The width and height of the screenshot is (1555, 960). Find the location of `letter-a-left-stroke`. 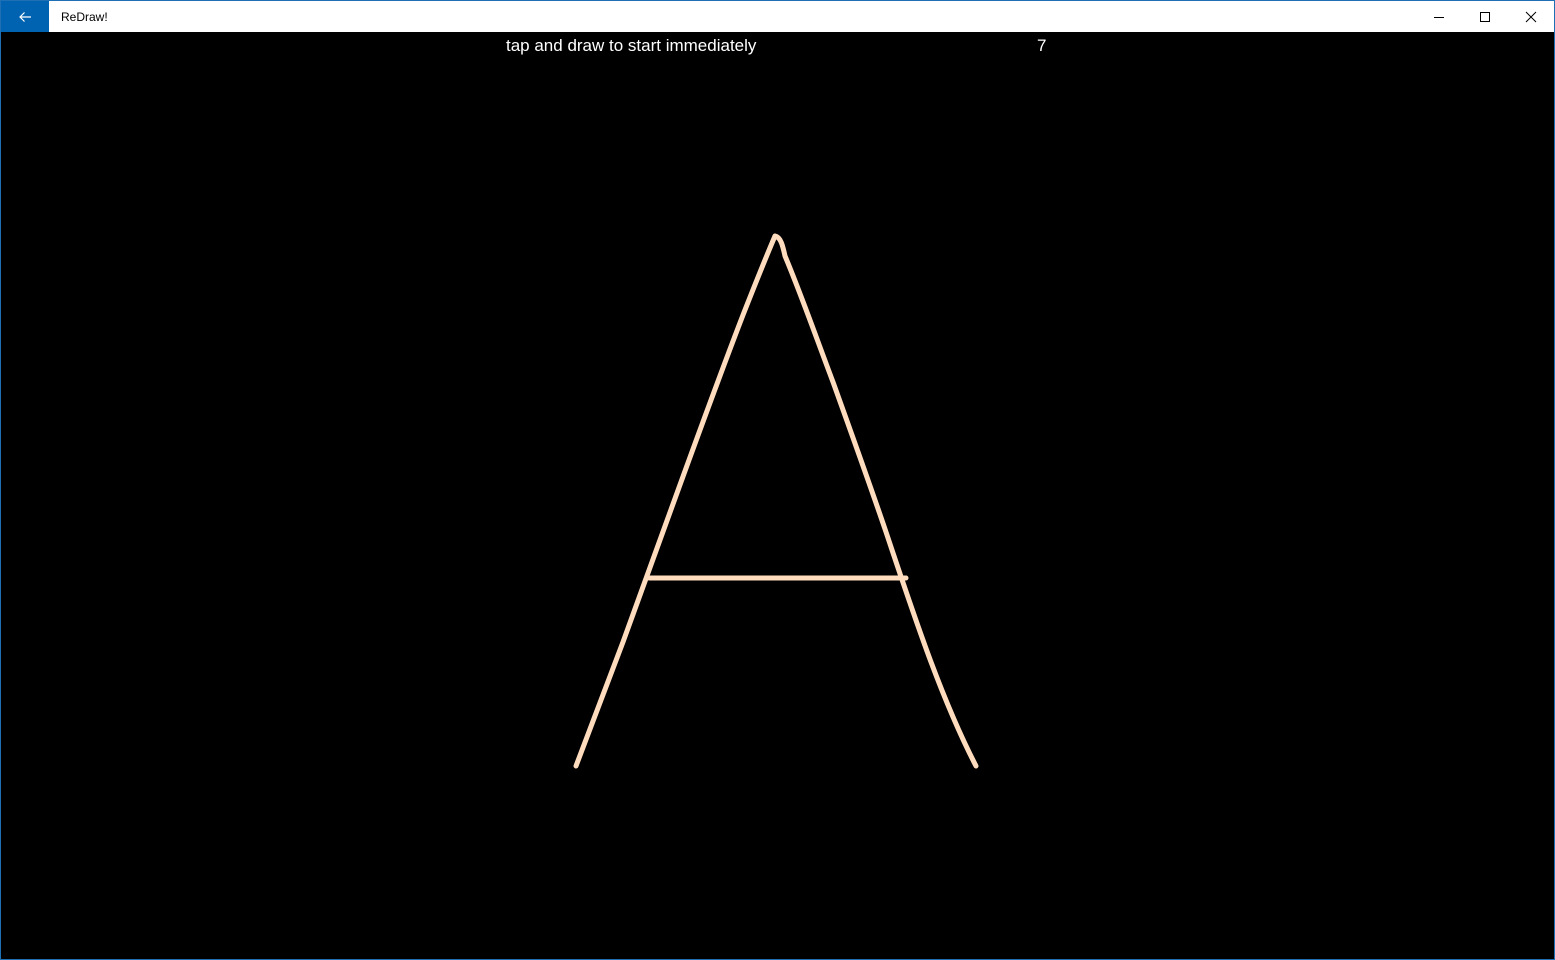

letter-a-left-stroke is located at coordinates (776, 501).